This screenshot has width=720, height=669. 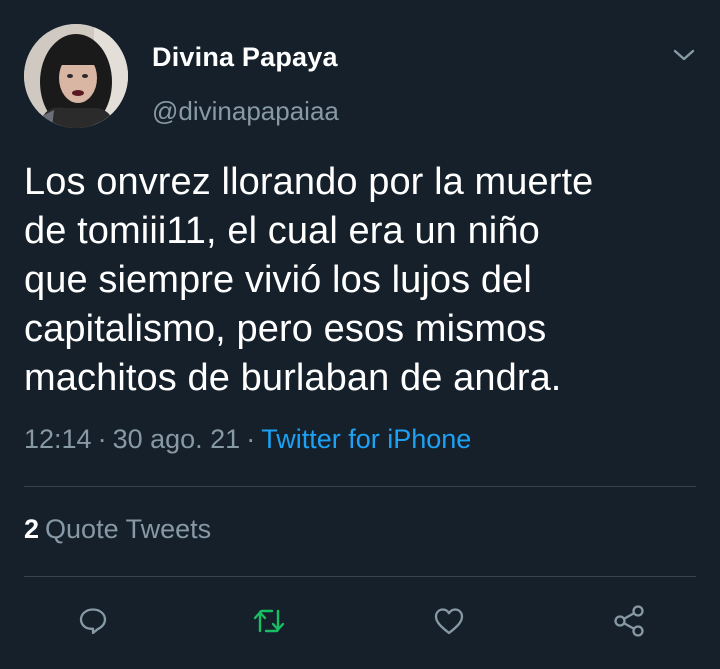 I want to click on reply-button, so click(x=93, y=621).